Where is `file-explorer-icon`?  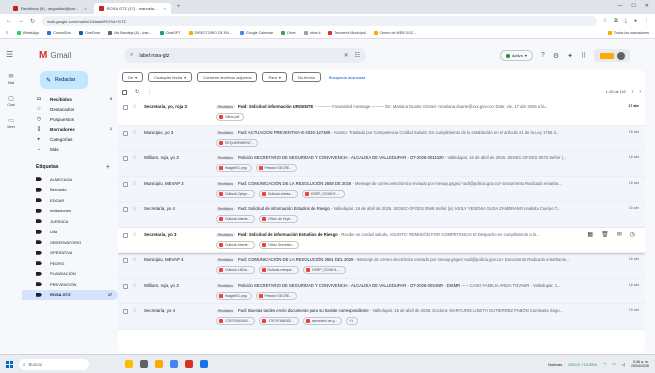
file-explorer-icon is located at coordinates (159, 364).